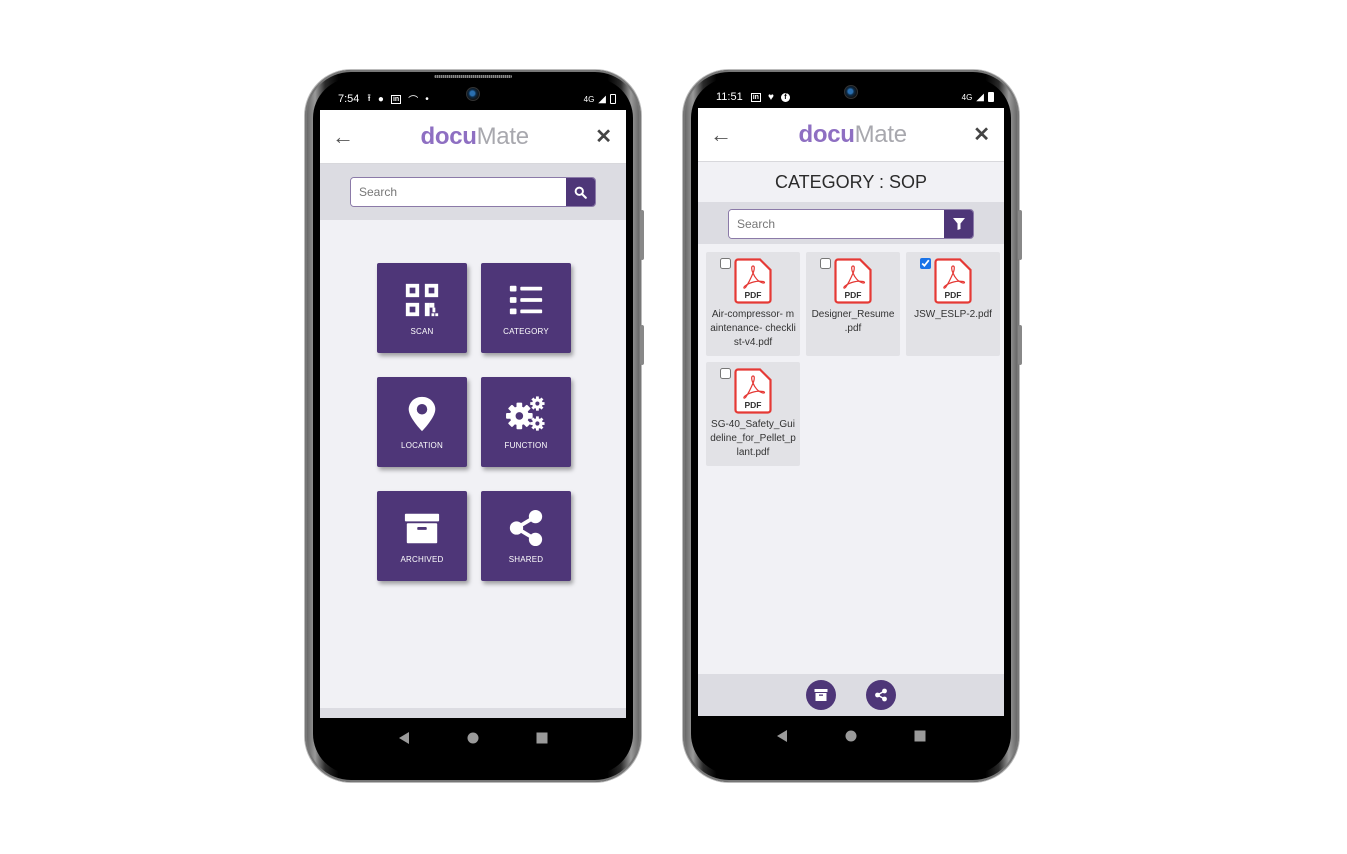 The height and width of the screenshot is (854, 1347). I want to click on search-icon, so click(580, 192).